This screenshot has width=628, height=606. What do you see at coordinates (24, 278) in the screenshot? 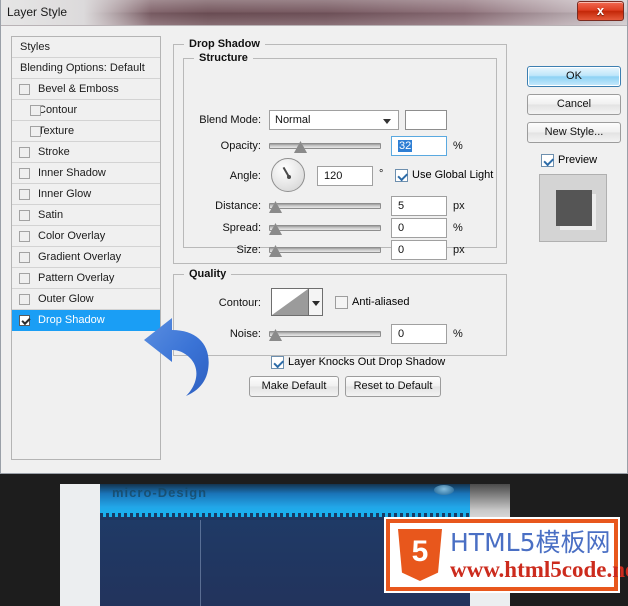
I see `pattern-overlay-checkbox` at bounding box center [24, 278].